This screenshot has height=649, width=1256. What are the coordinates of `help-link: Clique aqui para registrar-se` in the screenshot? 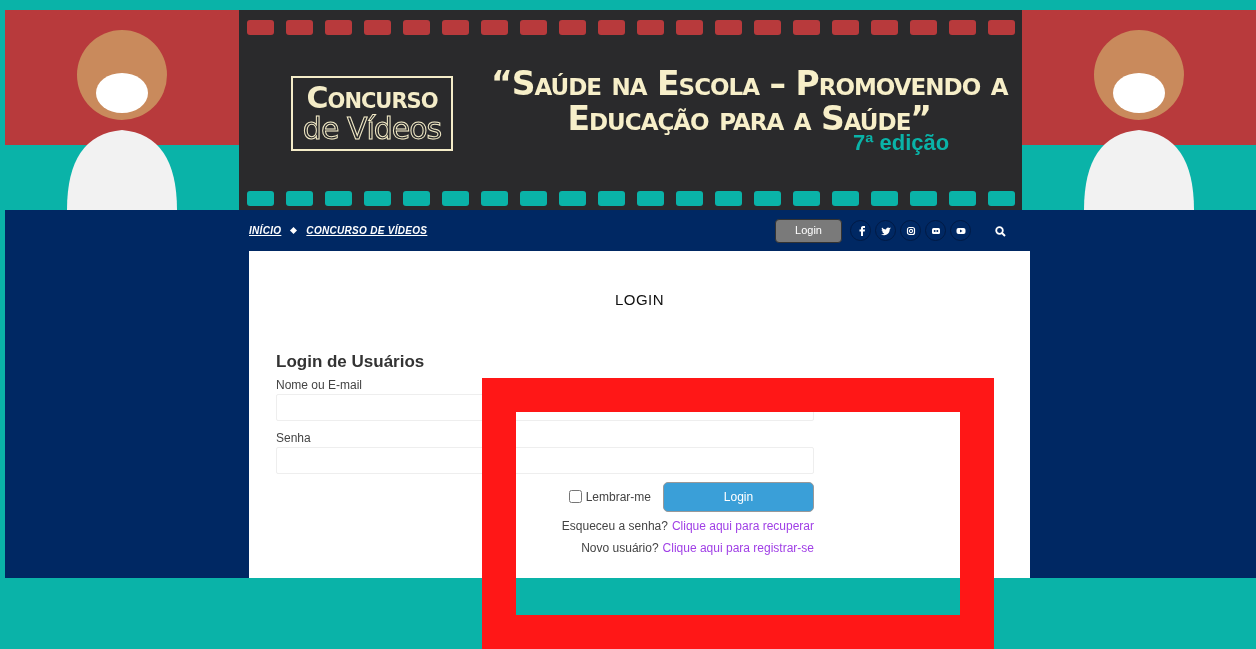 It's located at (738, 547).